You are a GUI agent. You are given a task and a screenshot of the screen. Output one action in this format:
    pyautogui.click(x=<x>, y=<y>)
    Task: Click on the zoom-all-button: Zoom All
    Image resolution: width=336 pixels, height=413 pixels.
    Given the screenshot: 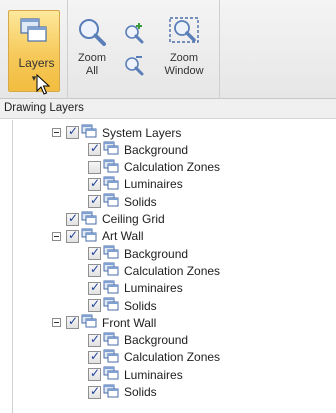 What is the action you would take?
    pyautogui.click(x=92, y=45)
    